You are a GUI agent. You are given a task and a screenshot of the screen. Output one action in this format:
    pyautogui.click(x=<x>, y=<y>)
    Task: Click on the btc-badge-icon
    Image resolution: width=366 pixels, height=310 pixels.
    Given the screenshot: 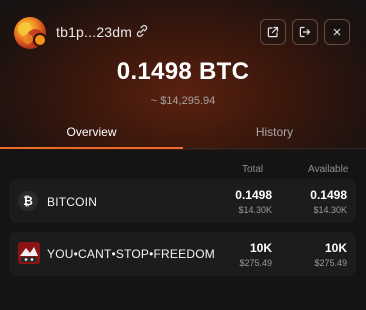 What is the action you would take?
    pyautogui.click(x=40, y=40)
    